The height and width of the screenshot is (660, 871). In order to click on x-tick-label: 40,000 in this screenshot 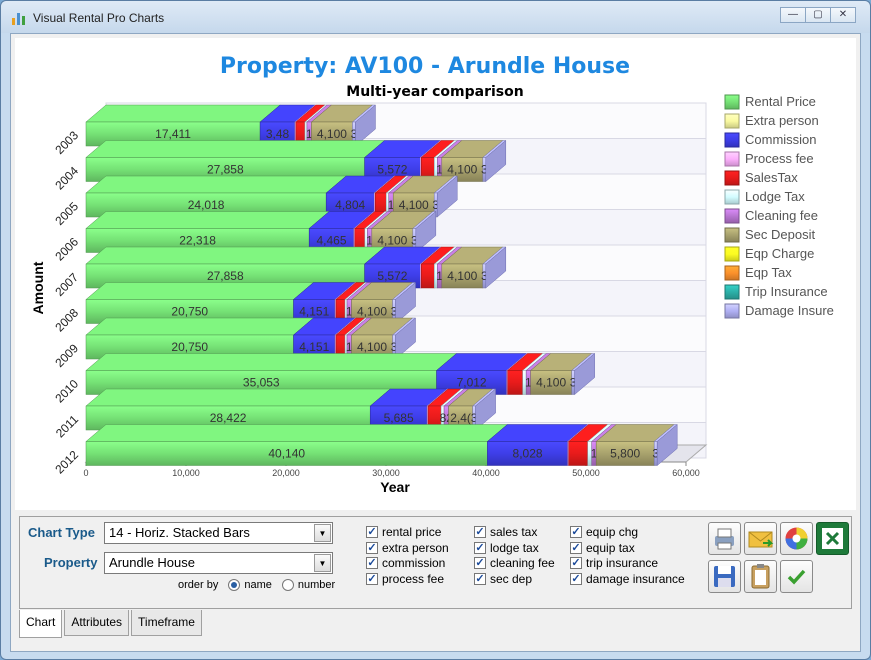, I will do `click(486, 473)`.